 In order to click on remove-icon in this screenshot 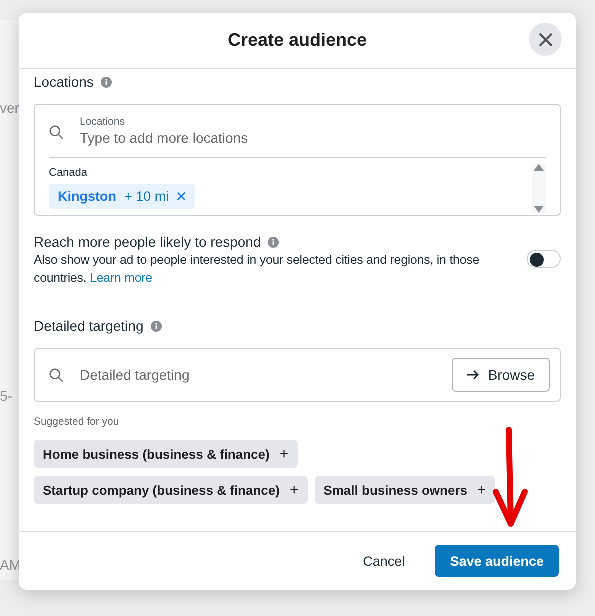, I will do `click(181, 196)`.